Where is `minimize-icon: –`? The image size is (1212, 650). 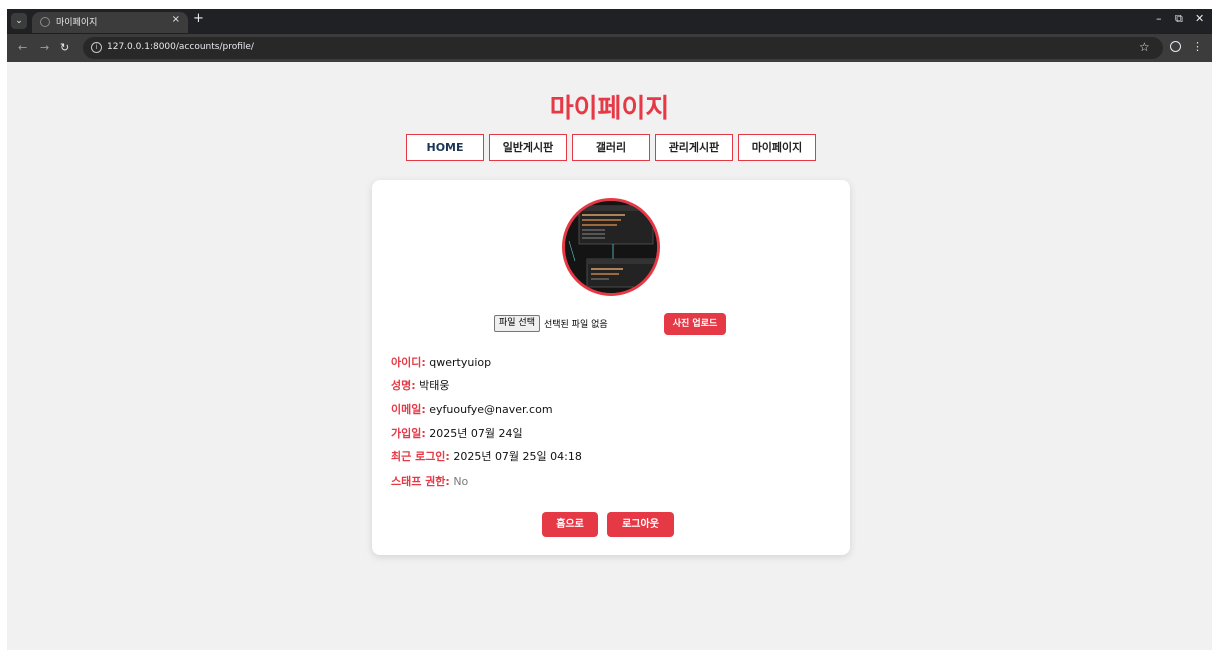 minimize-icon: – is located at coordinates (1159, 18).